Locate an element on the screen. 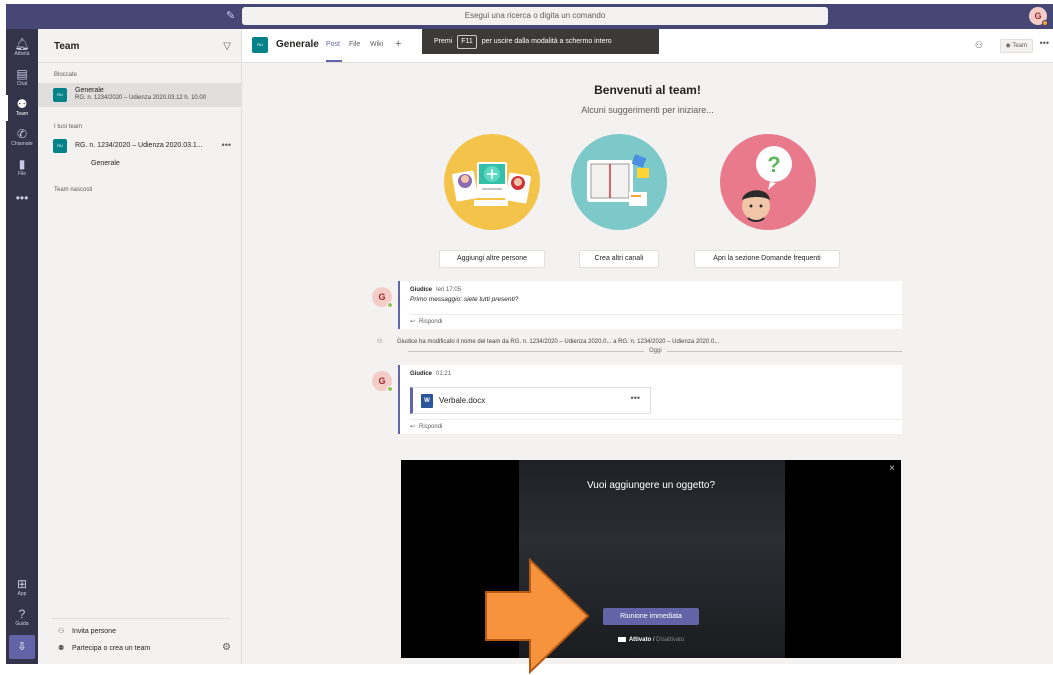 The width and height of the screenshot is (1053, 675). search-input: Esegui una ricerca o digita un comando is located at coordinates (535, 16).